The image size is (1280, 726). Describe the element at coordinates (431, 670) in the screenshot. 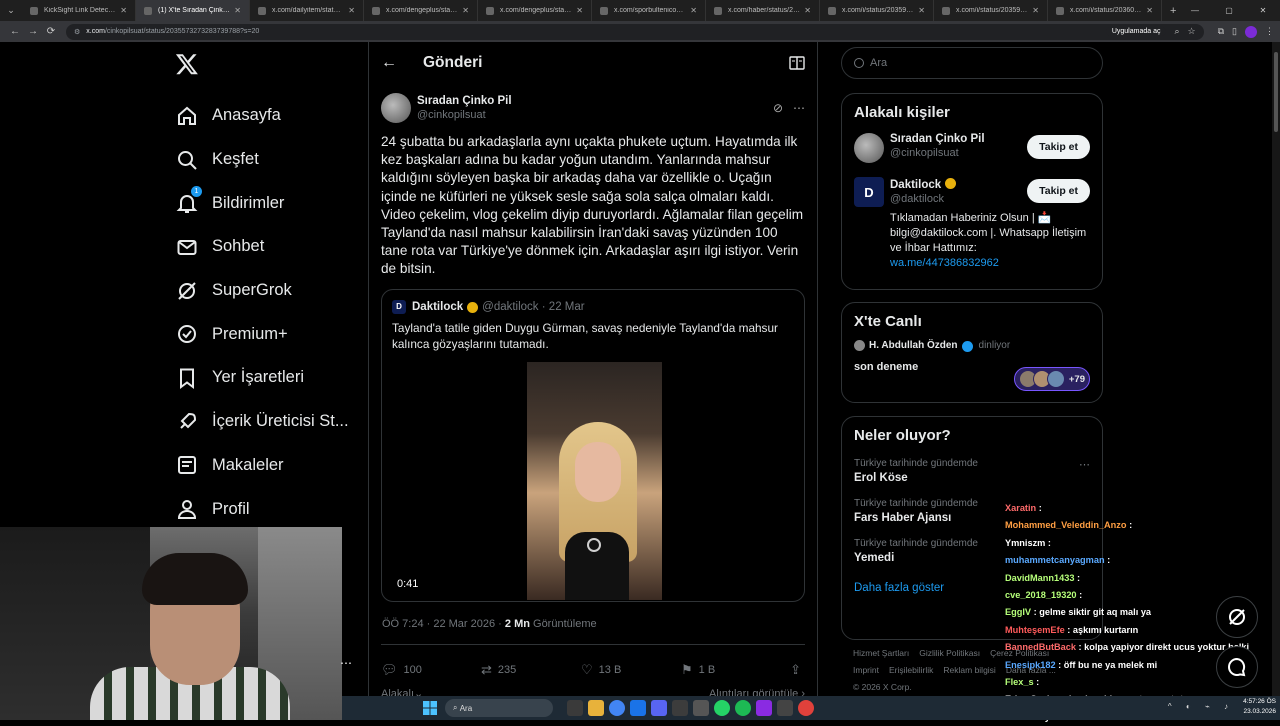

I see `reply-button: 💬︎ 100` at that location.